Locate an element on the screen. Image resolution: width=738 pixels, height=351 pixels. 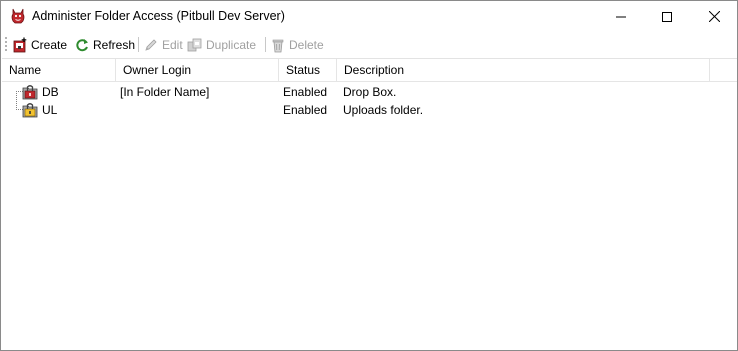
minimize-icon is located at coordinates (621, 16).